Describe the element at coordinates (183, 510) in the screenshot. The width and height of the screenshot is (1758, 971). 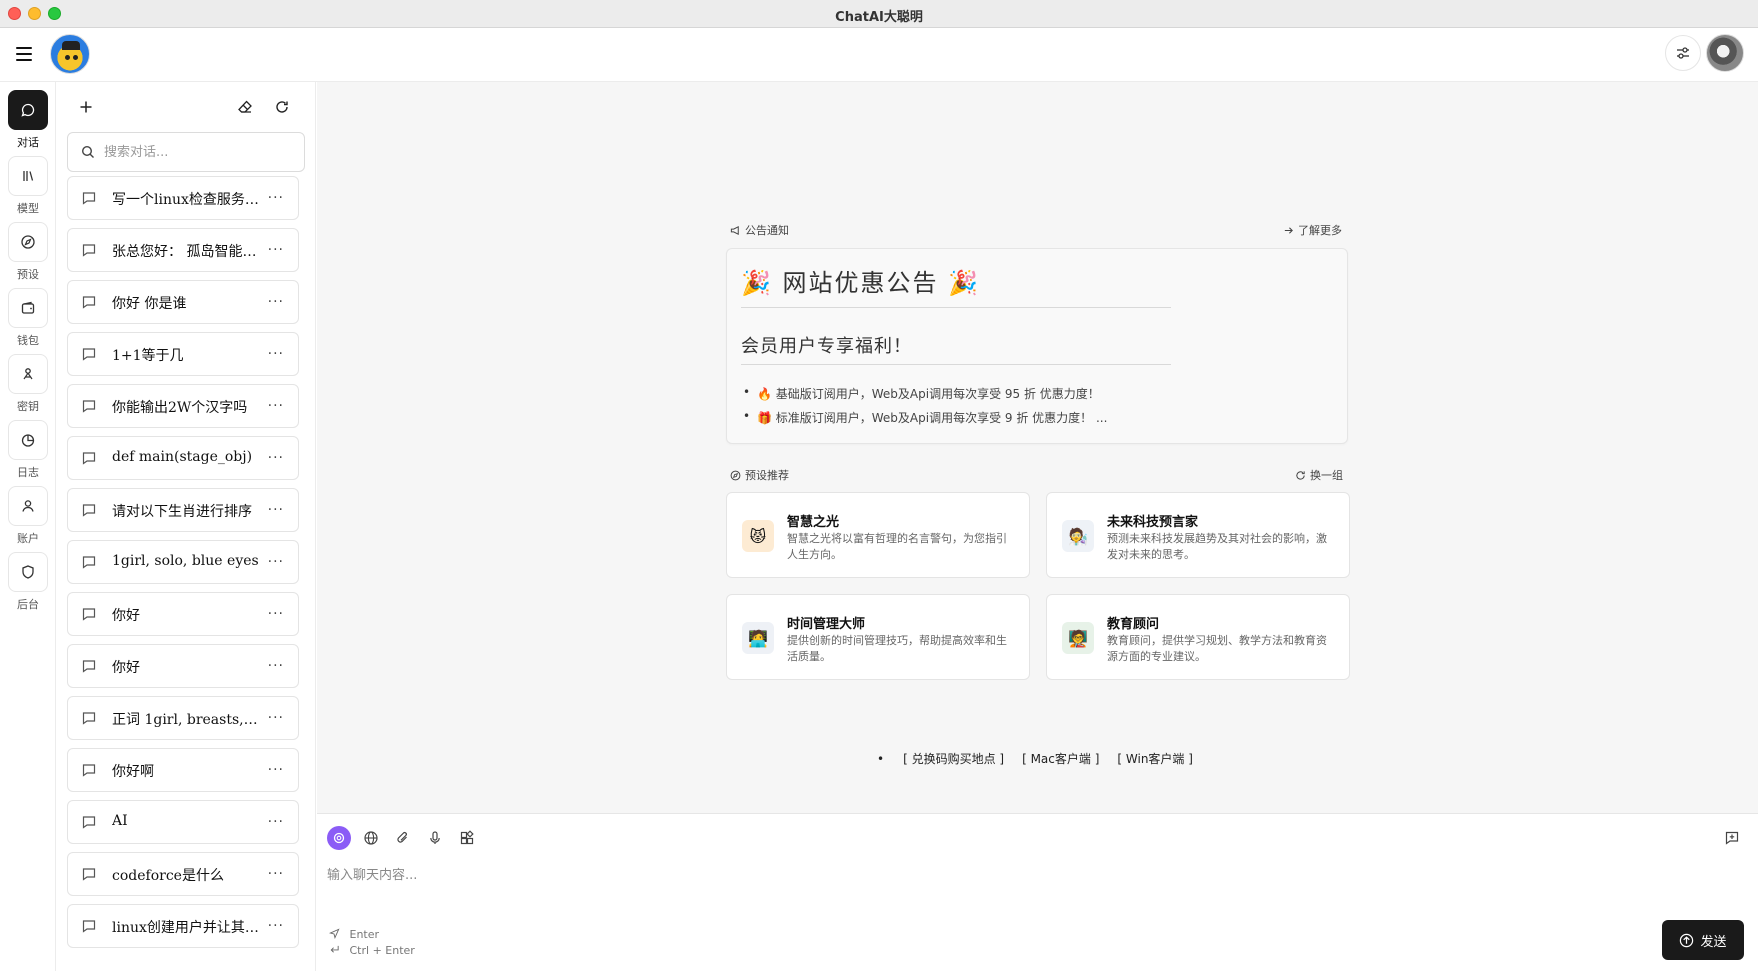
I see `conversation-item: 请对以下生肖进行排序 ···` at that location.